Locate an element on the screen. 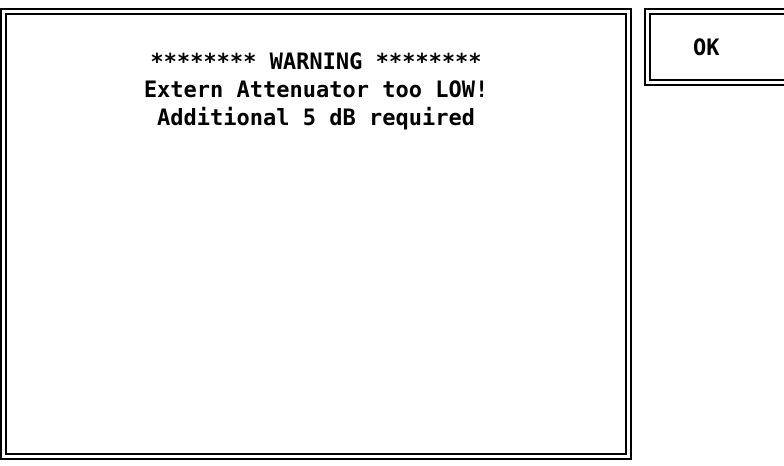 This screenshot has height=466, width=784. ok-button-frame: OK is located at coordinates (716, 47).